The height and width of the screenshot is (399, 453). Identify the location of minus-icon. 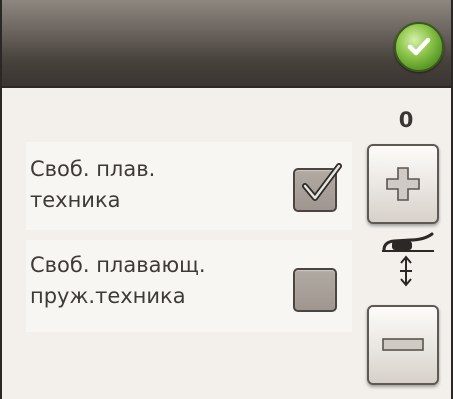
(403, 344).